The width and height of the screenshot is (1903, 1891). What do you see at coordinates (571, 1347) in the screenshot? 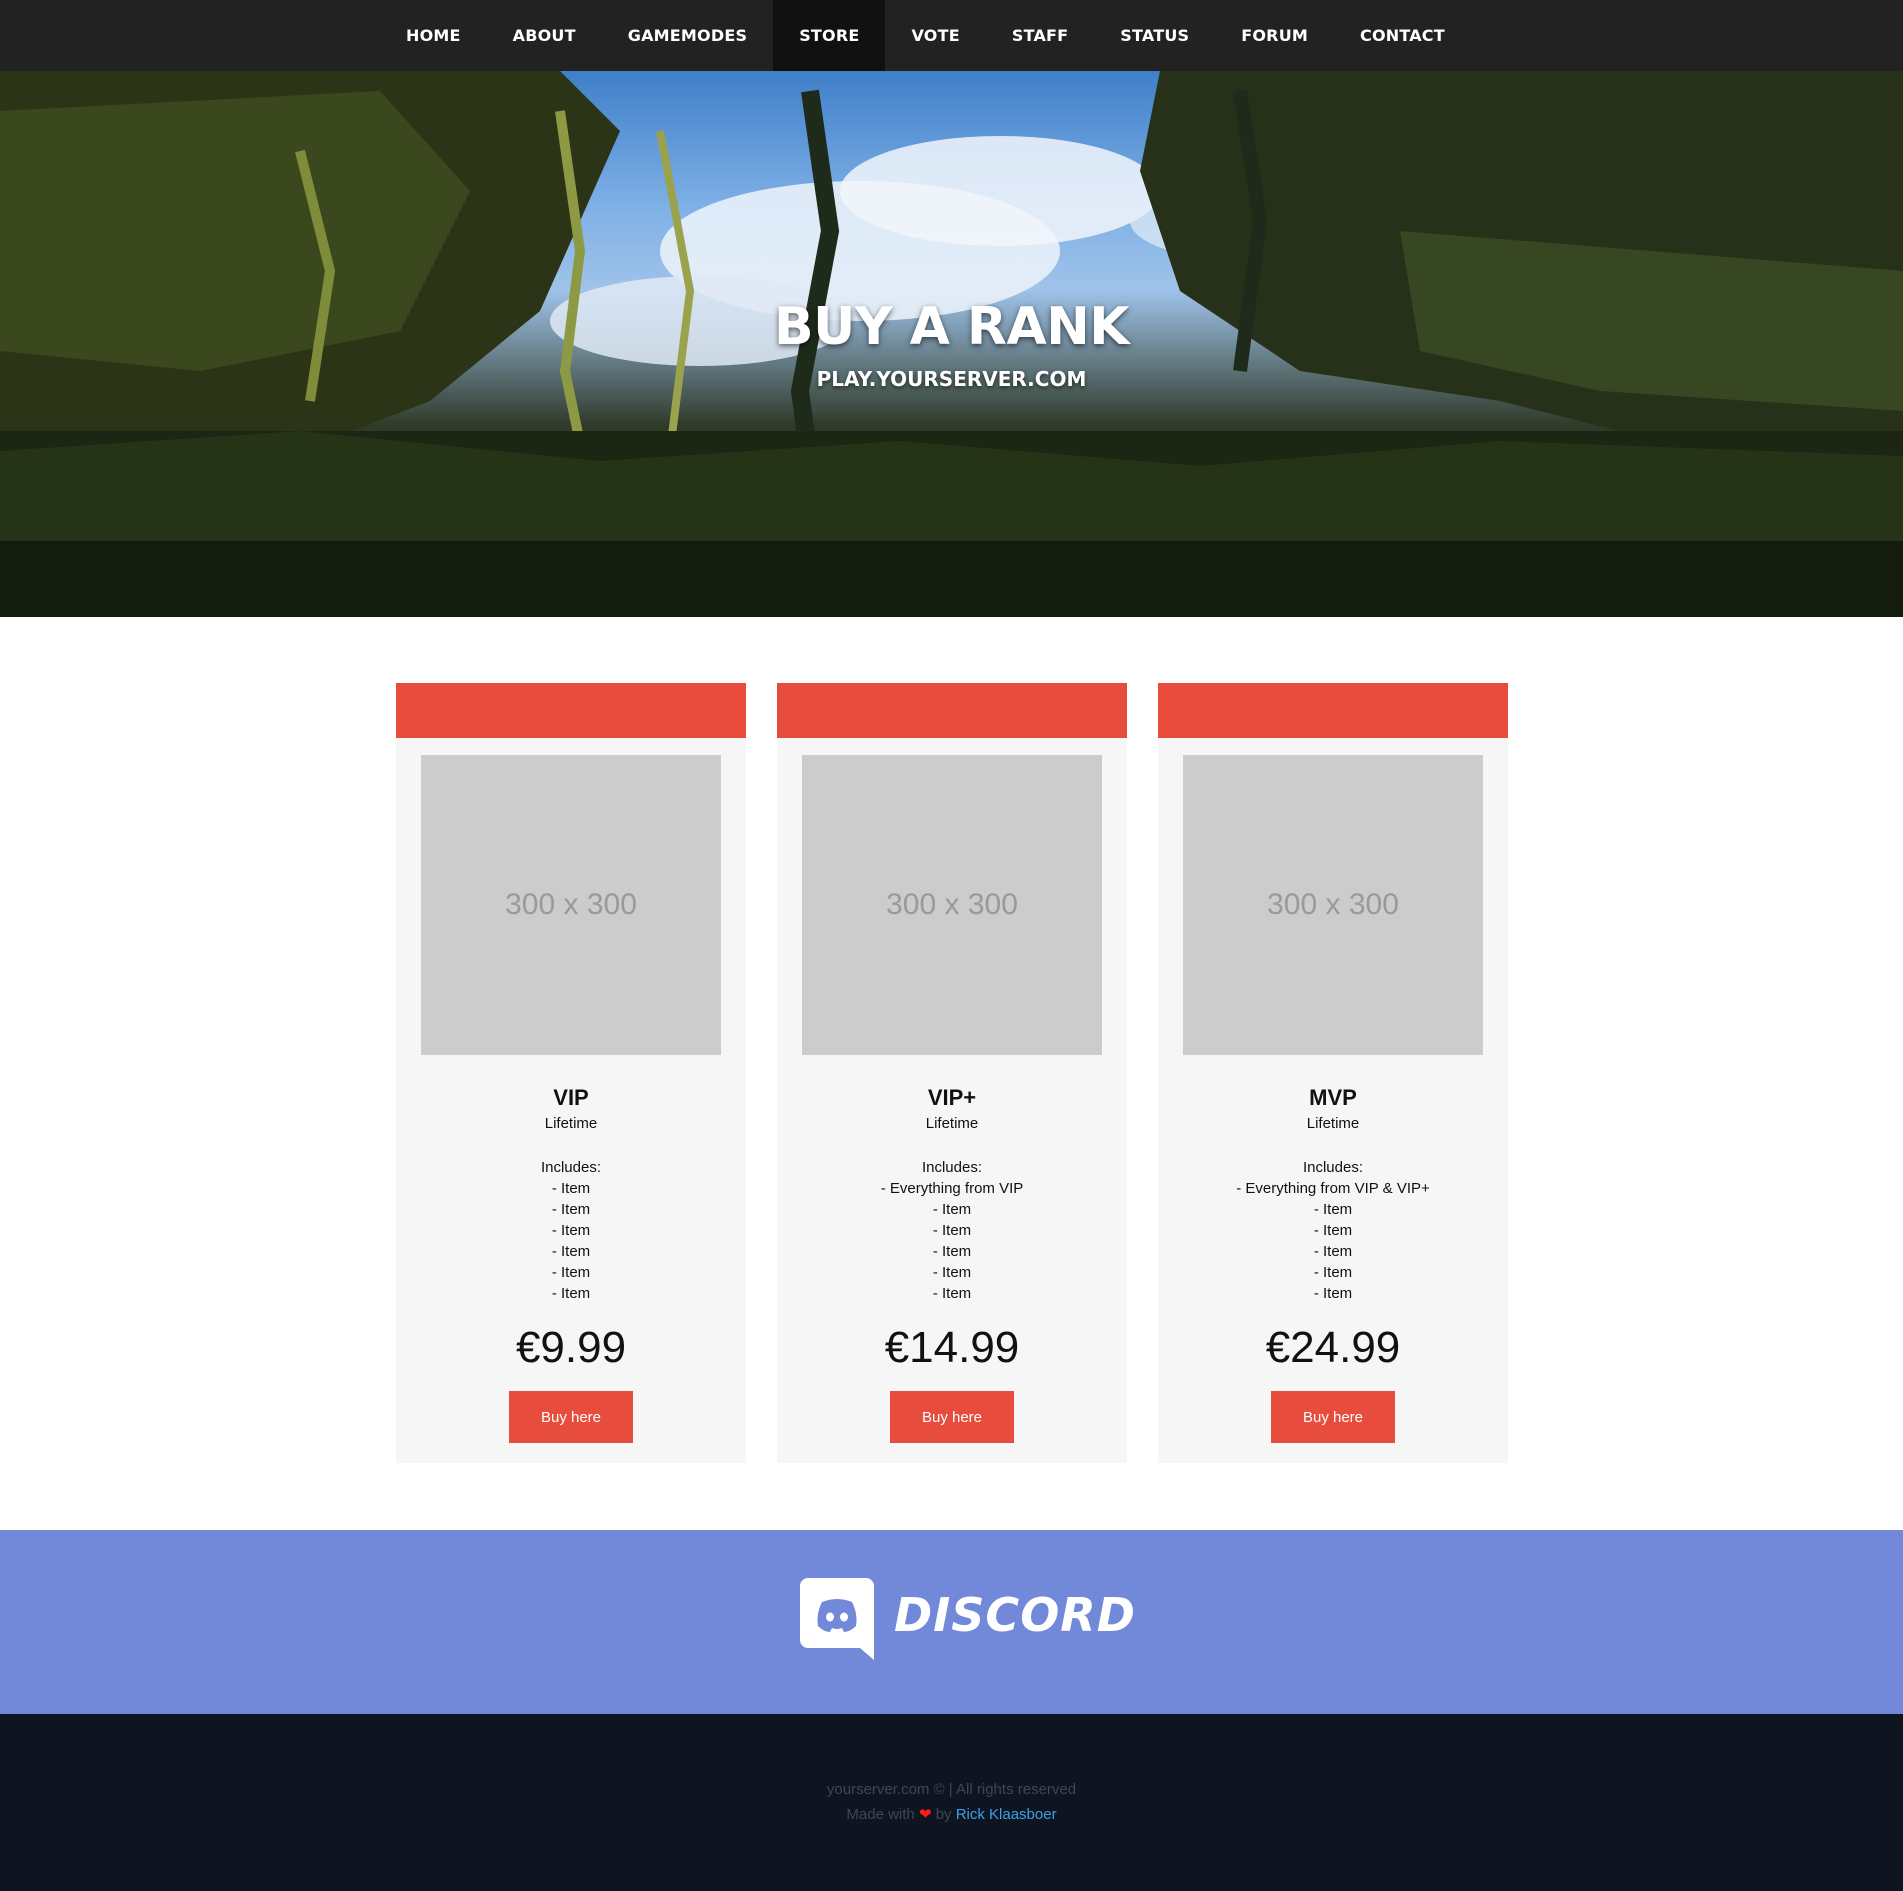
I see `rank-price: €9.99` at bounding box center [571, 1347].